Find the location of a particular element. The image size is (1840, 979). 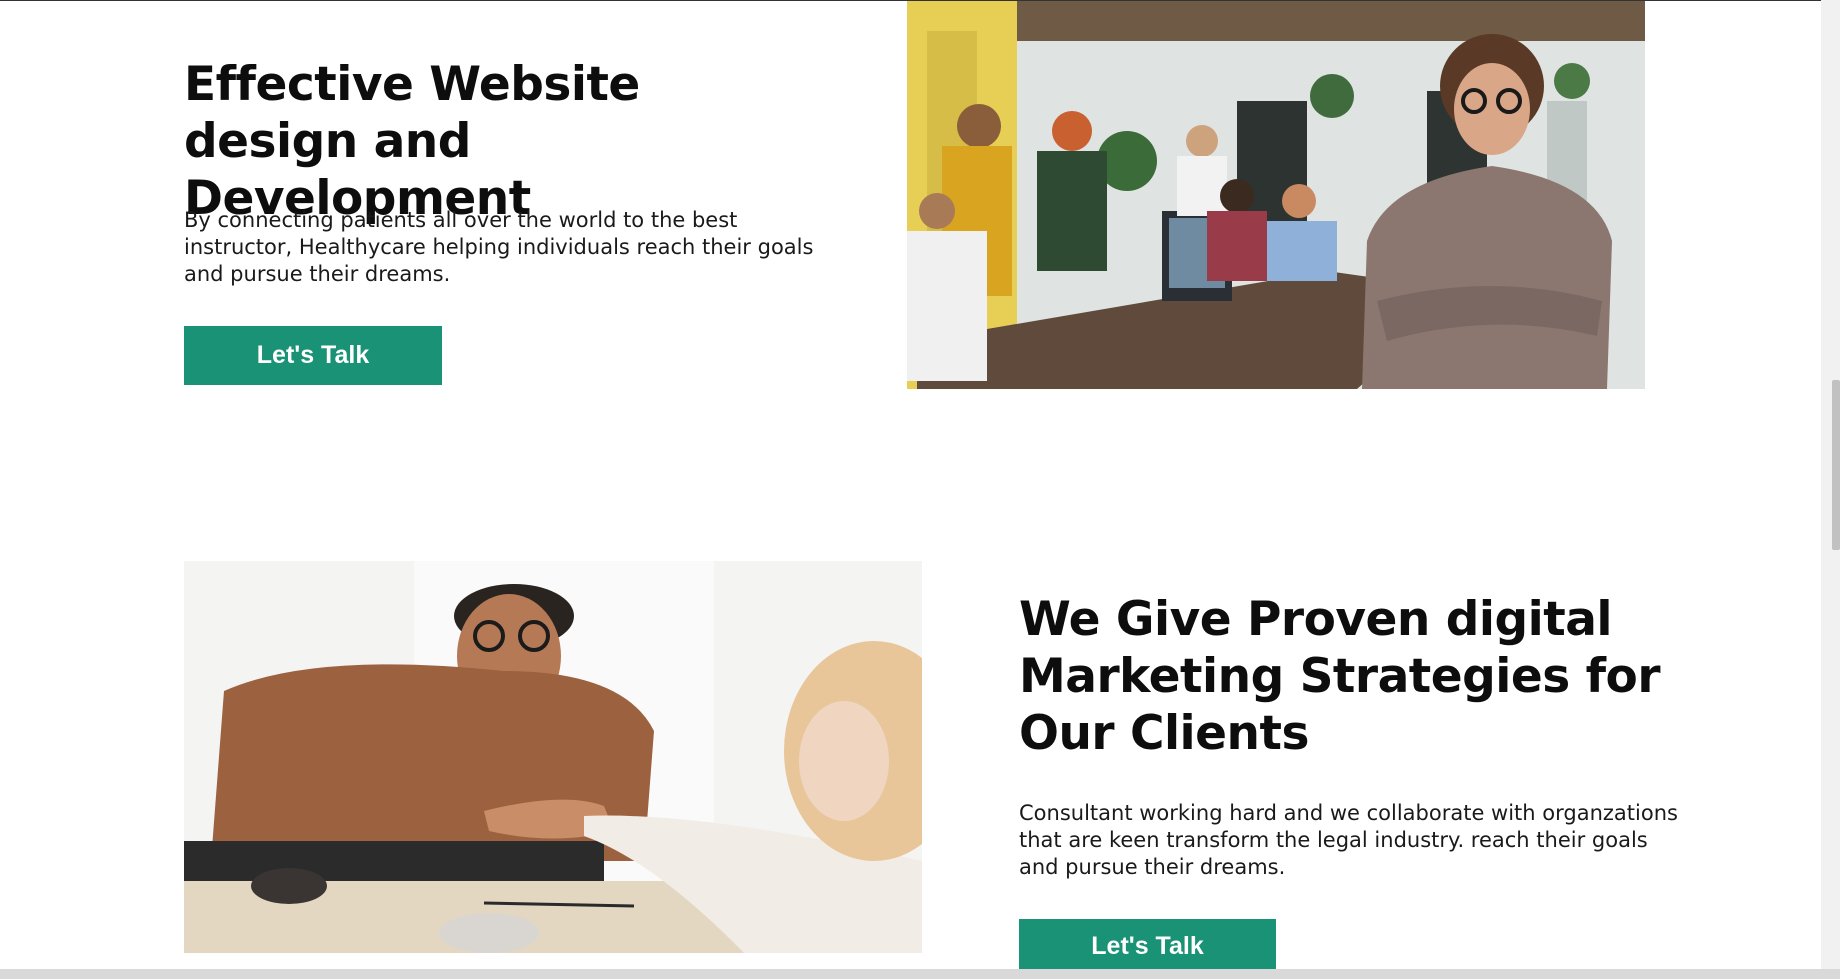

lets-talk-button-two: Let's Talk is located at coordinates (1147, 944).